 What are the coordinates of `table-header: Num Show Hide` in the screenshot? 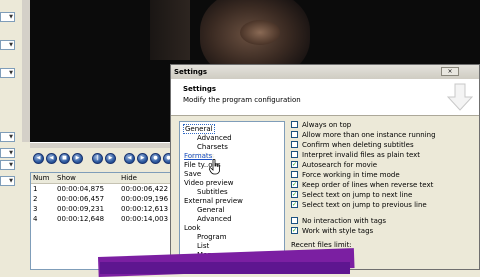 It's located at (105, 178).